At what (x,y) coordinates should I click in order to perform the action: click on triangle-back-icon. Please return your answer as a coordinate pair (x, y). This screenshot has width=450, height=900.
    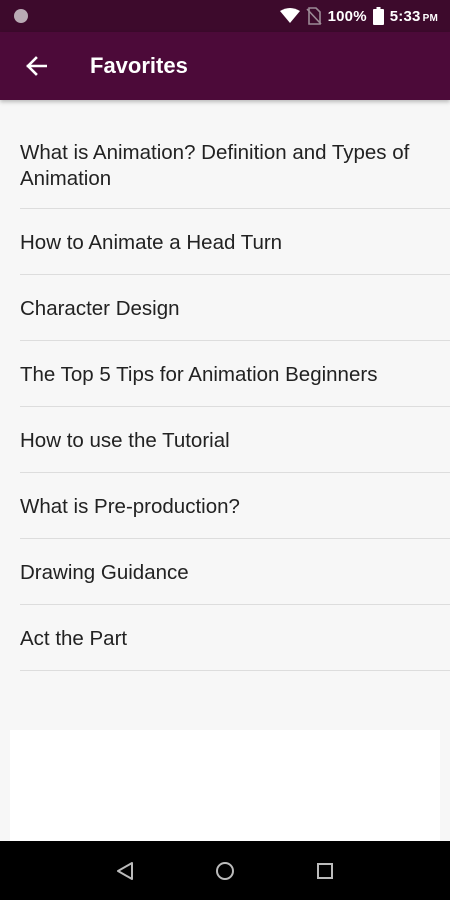
    Looking at the image, I should click on (125, 870).